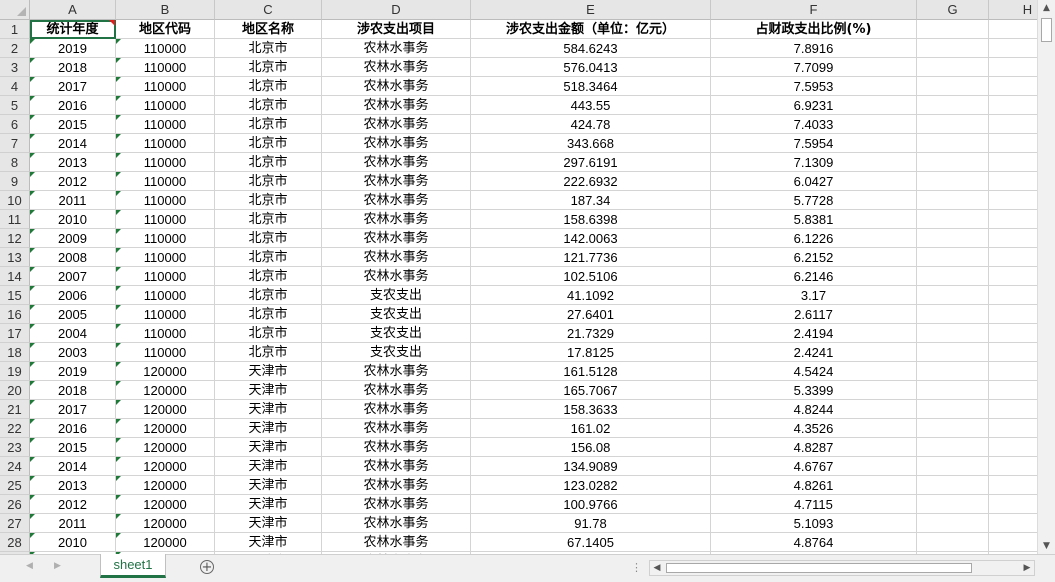 The image size is (1055, 582). Describe the element at coordinates (814, 447) in the screenshot. I see `cell: 4.8287` at that location.